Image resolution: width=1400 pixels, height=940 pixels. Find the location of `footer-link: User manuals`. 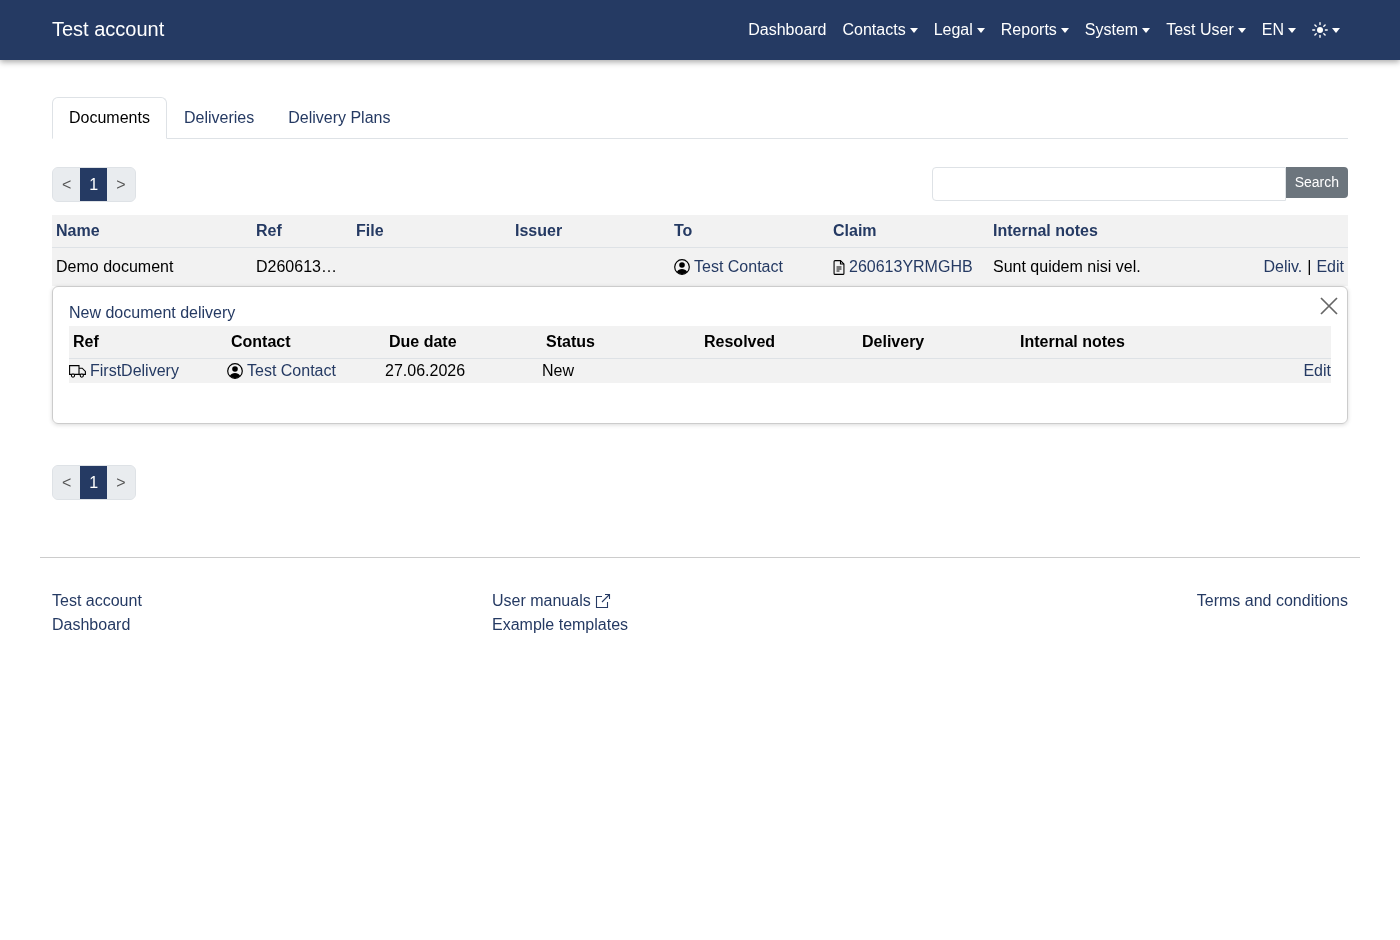

footer-link: User manuals is located at coordinates (551, 601).